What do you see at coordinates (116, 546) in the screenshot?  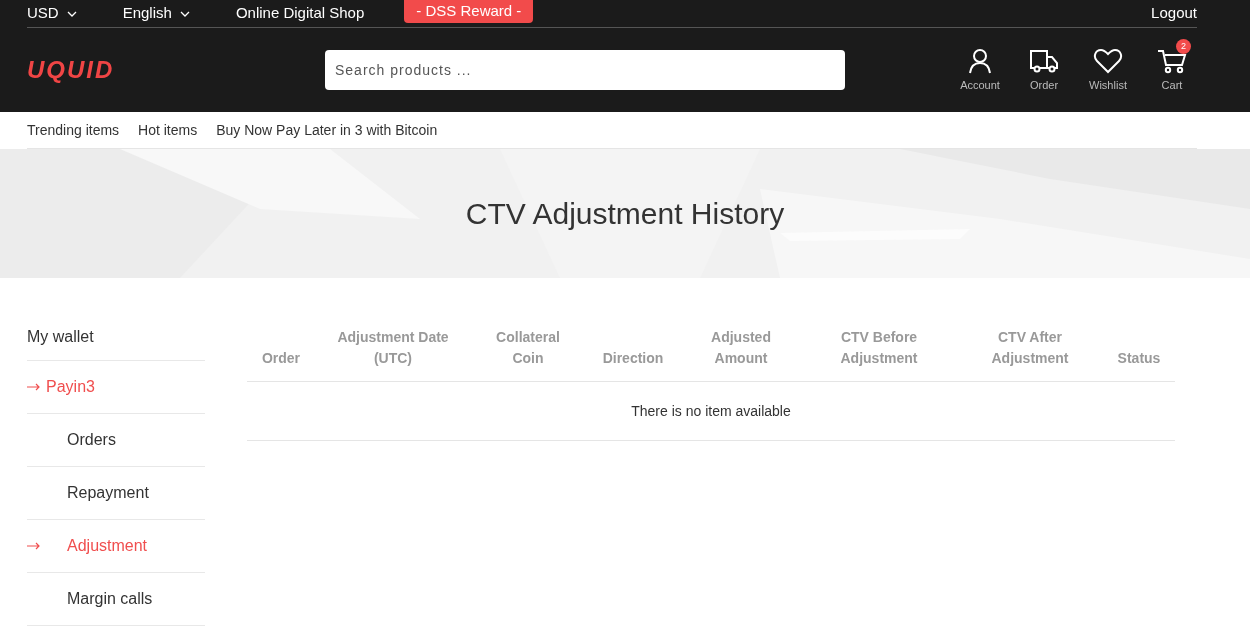 I see `sidebar-subitem: Adjustment` at bounding box center [116, 546].